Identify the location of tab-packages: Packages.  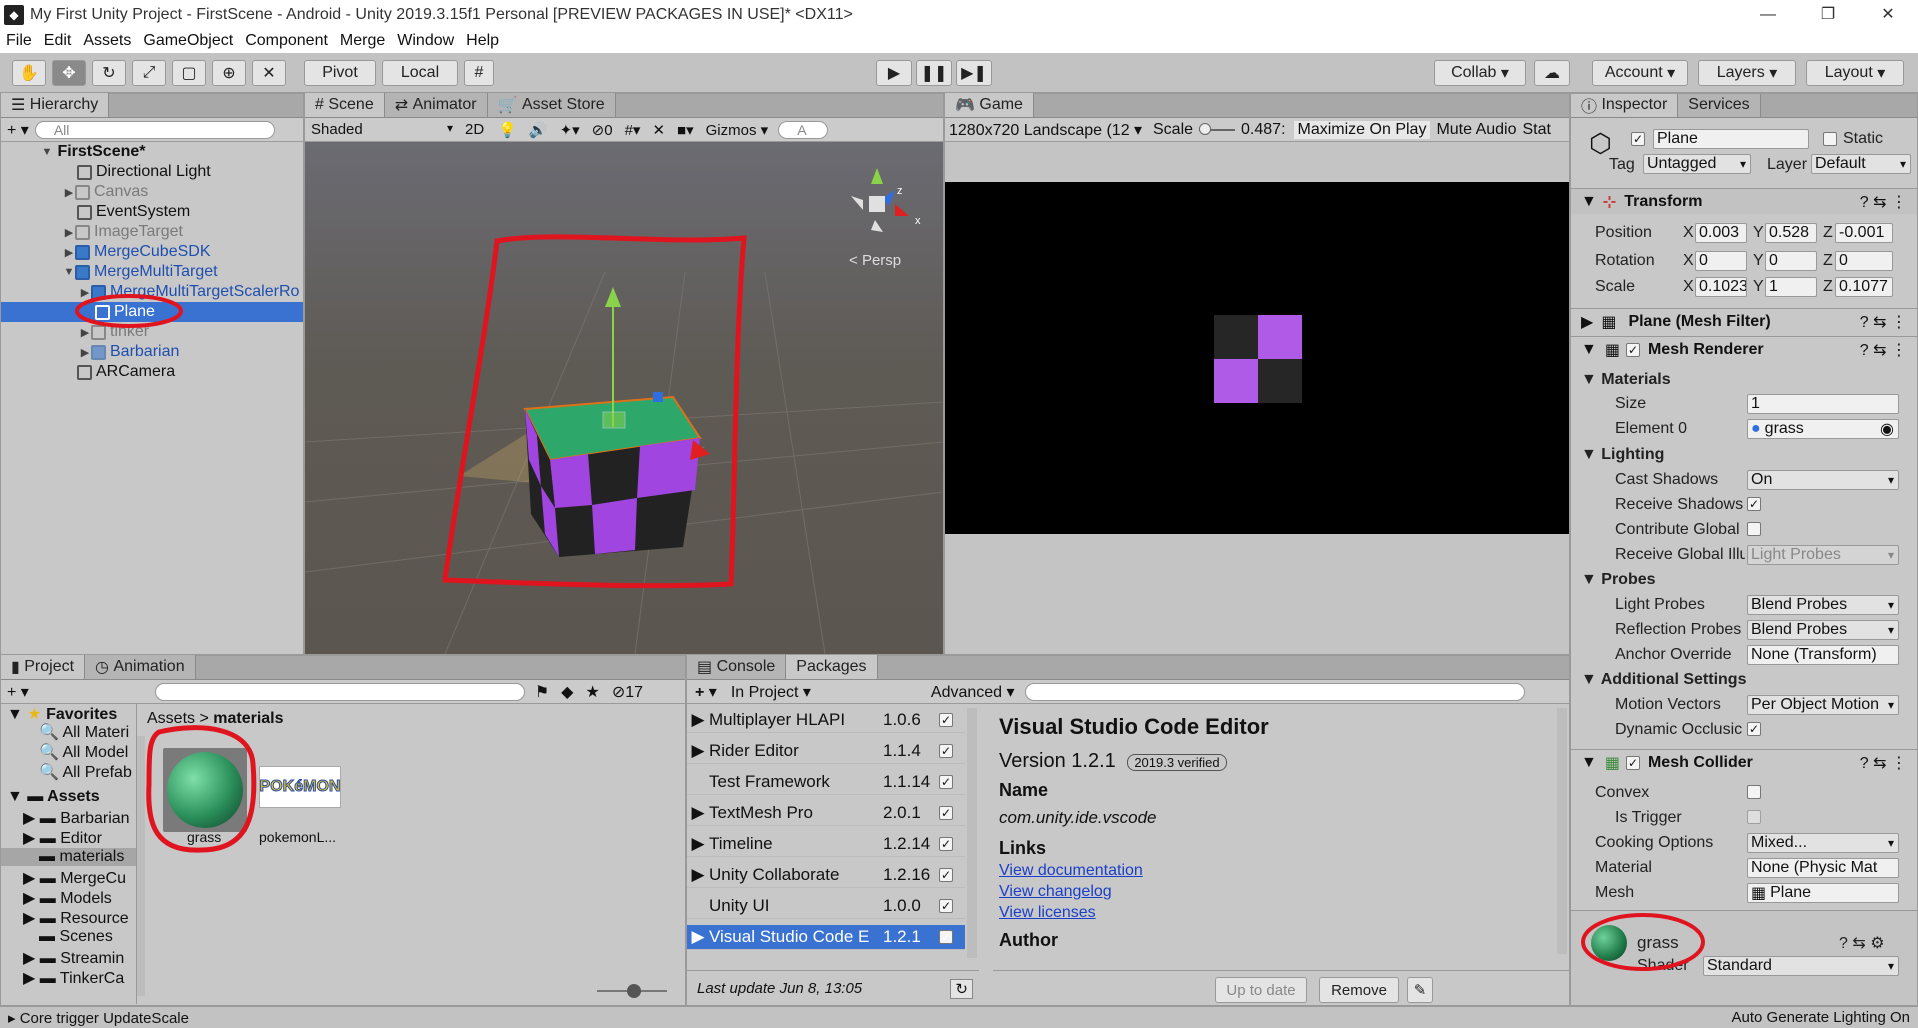
(832, 667).